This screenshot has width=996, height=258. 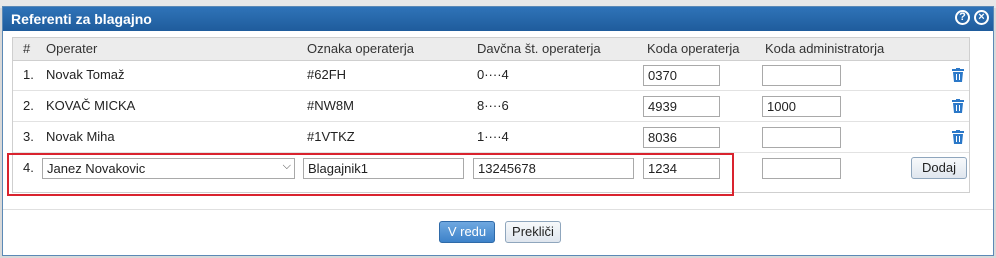 I want to click on col-header-number: #, so click(x=27, y=48).